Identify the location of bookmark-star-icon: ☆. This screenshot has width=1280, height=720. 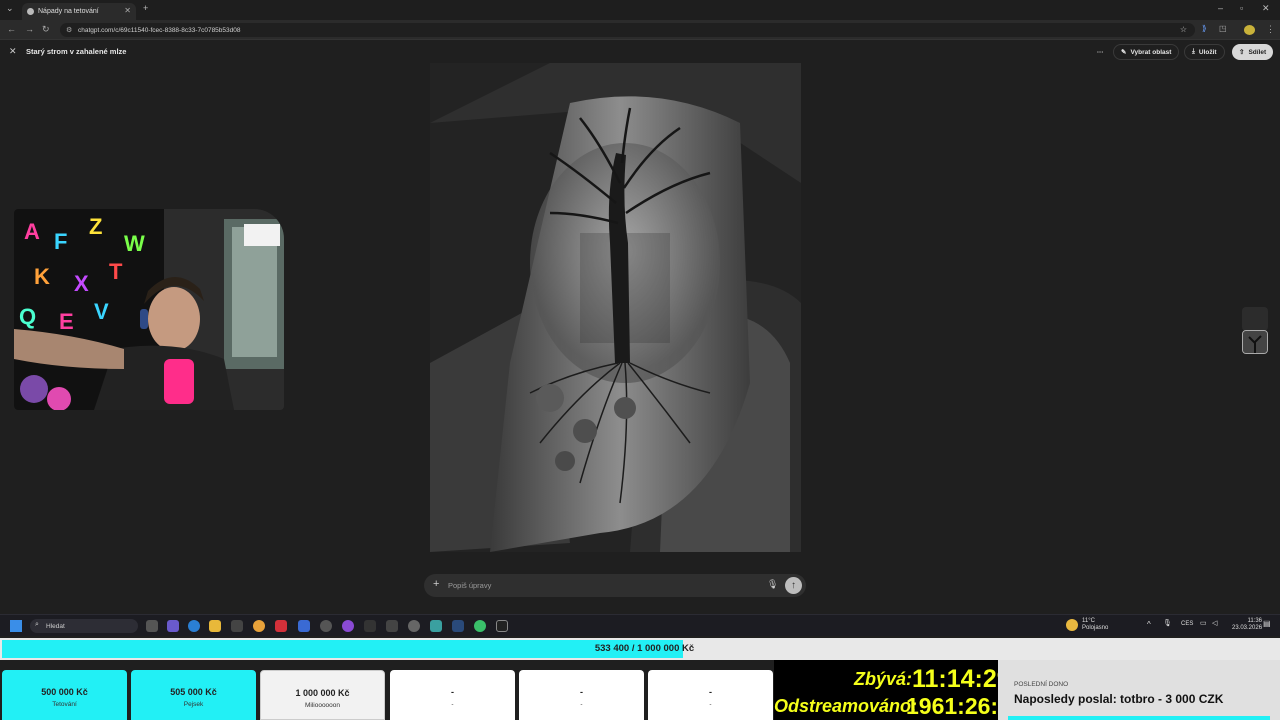
(1183, 29).